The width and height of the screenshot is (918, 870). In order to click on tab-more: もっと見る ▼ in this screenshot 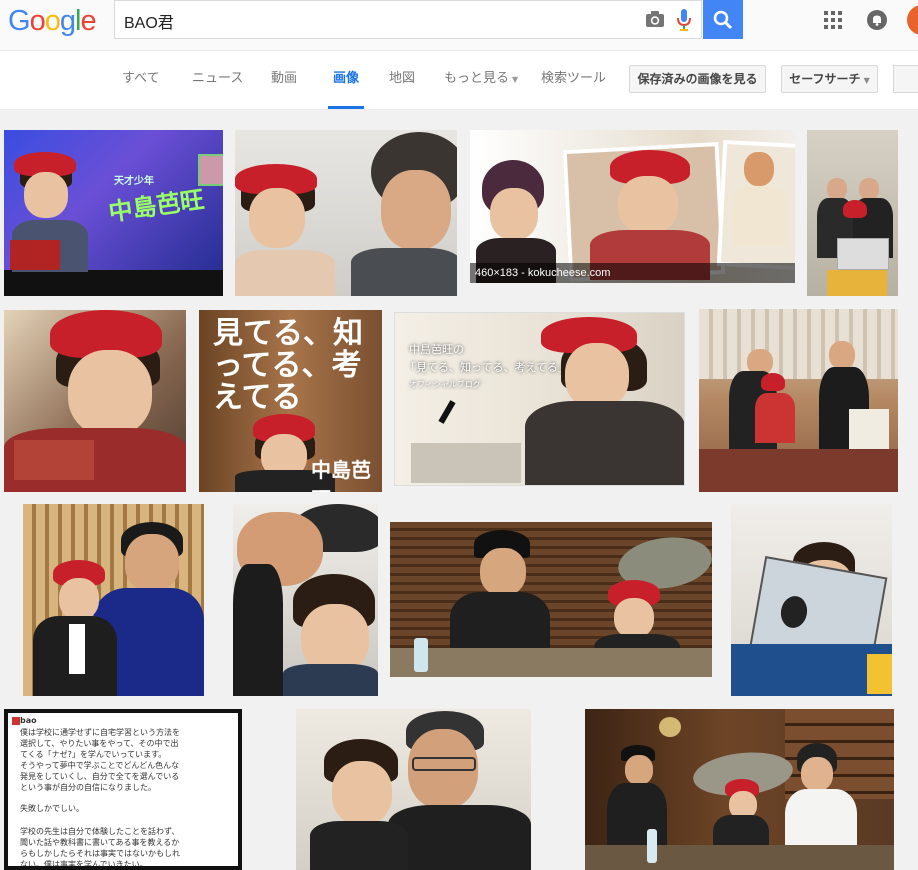, I will do `click(481, 80)`.